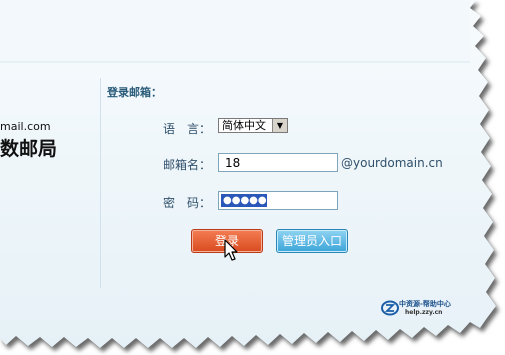 This screenshot has width=505, height=355. Describe the element at coordinates (279, 125) in the screenshot. I see `dropdown-arrow-icon: ▼` at that location.